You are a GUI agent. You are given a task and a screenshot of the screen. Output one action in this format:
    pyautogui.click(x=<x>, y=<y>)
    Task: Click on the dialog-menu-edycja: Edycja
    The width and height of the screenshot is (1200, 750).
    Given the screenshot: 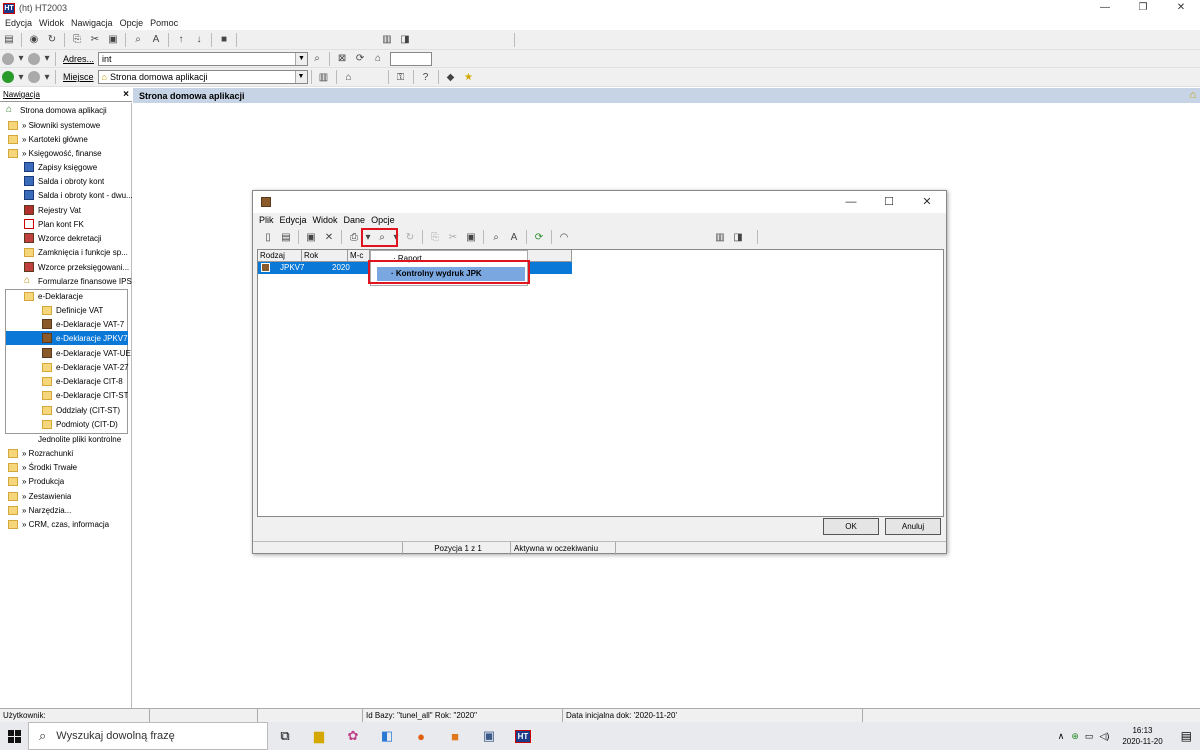 What is the action you would take?
    pyautogui.click(x=293, y=220)
    